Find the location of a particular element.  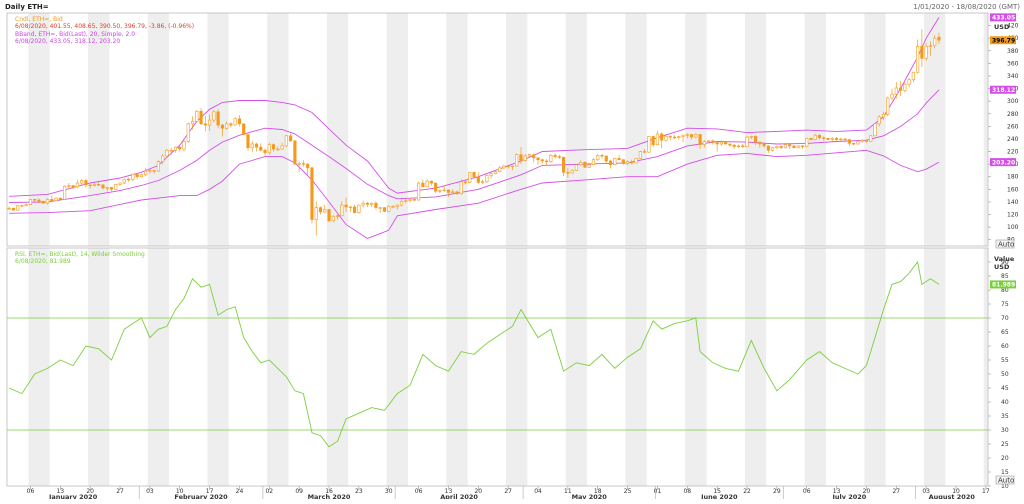

date-range: 1/01/2020 - 18/08/2020 (GMT) is located at coordinates (966, 7).